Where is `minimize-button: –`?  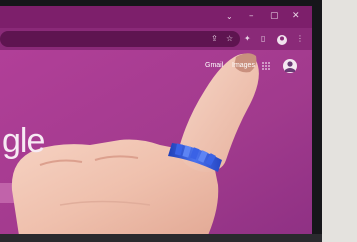
minimize-button: – is located at coordinates (251, 16).